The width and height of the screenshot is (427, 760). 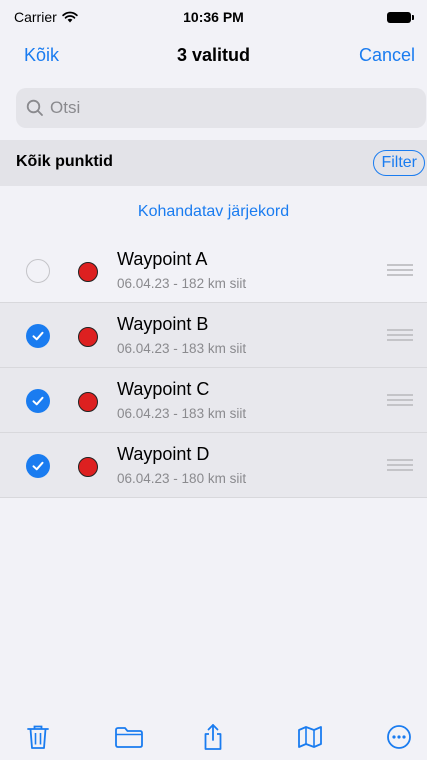 I want to click on status-bar: Carrier 10:36 PM, so click(x=213, y=20).